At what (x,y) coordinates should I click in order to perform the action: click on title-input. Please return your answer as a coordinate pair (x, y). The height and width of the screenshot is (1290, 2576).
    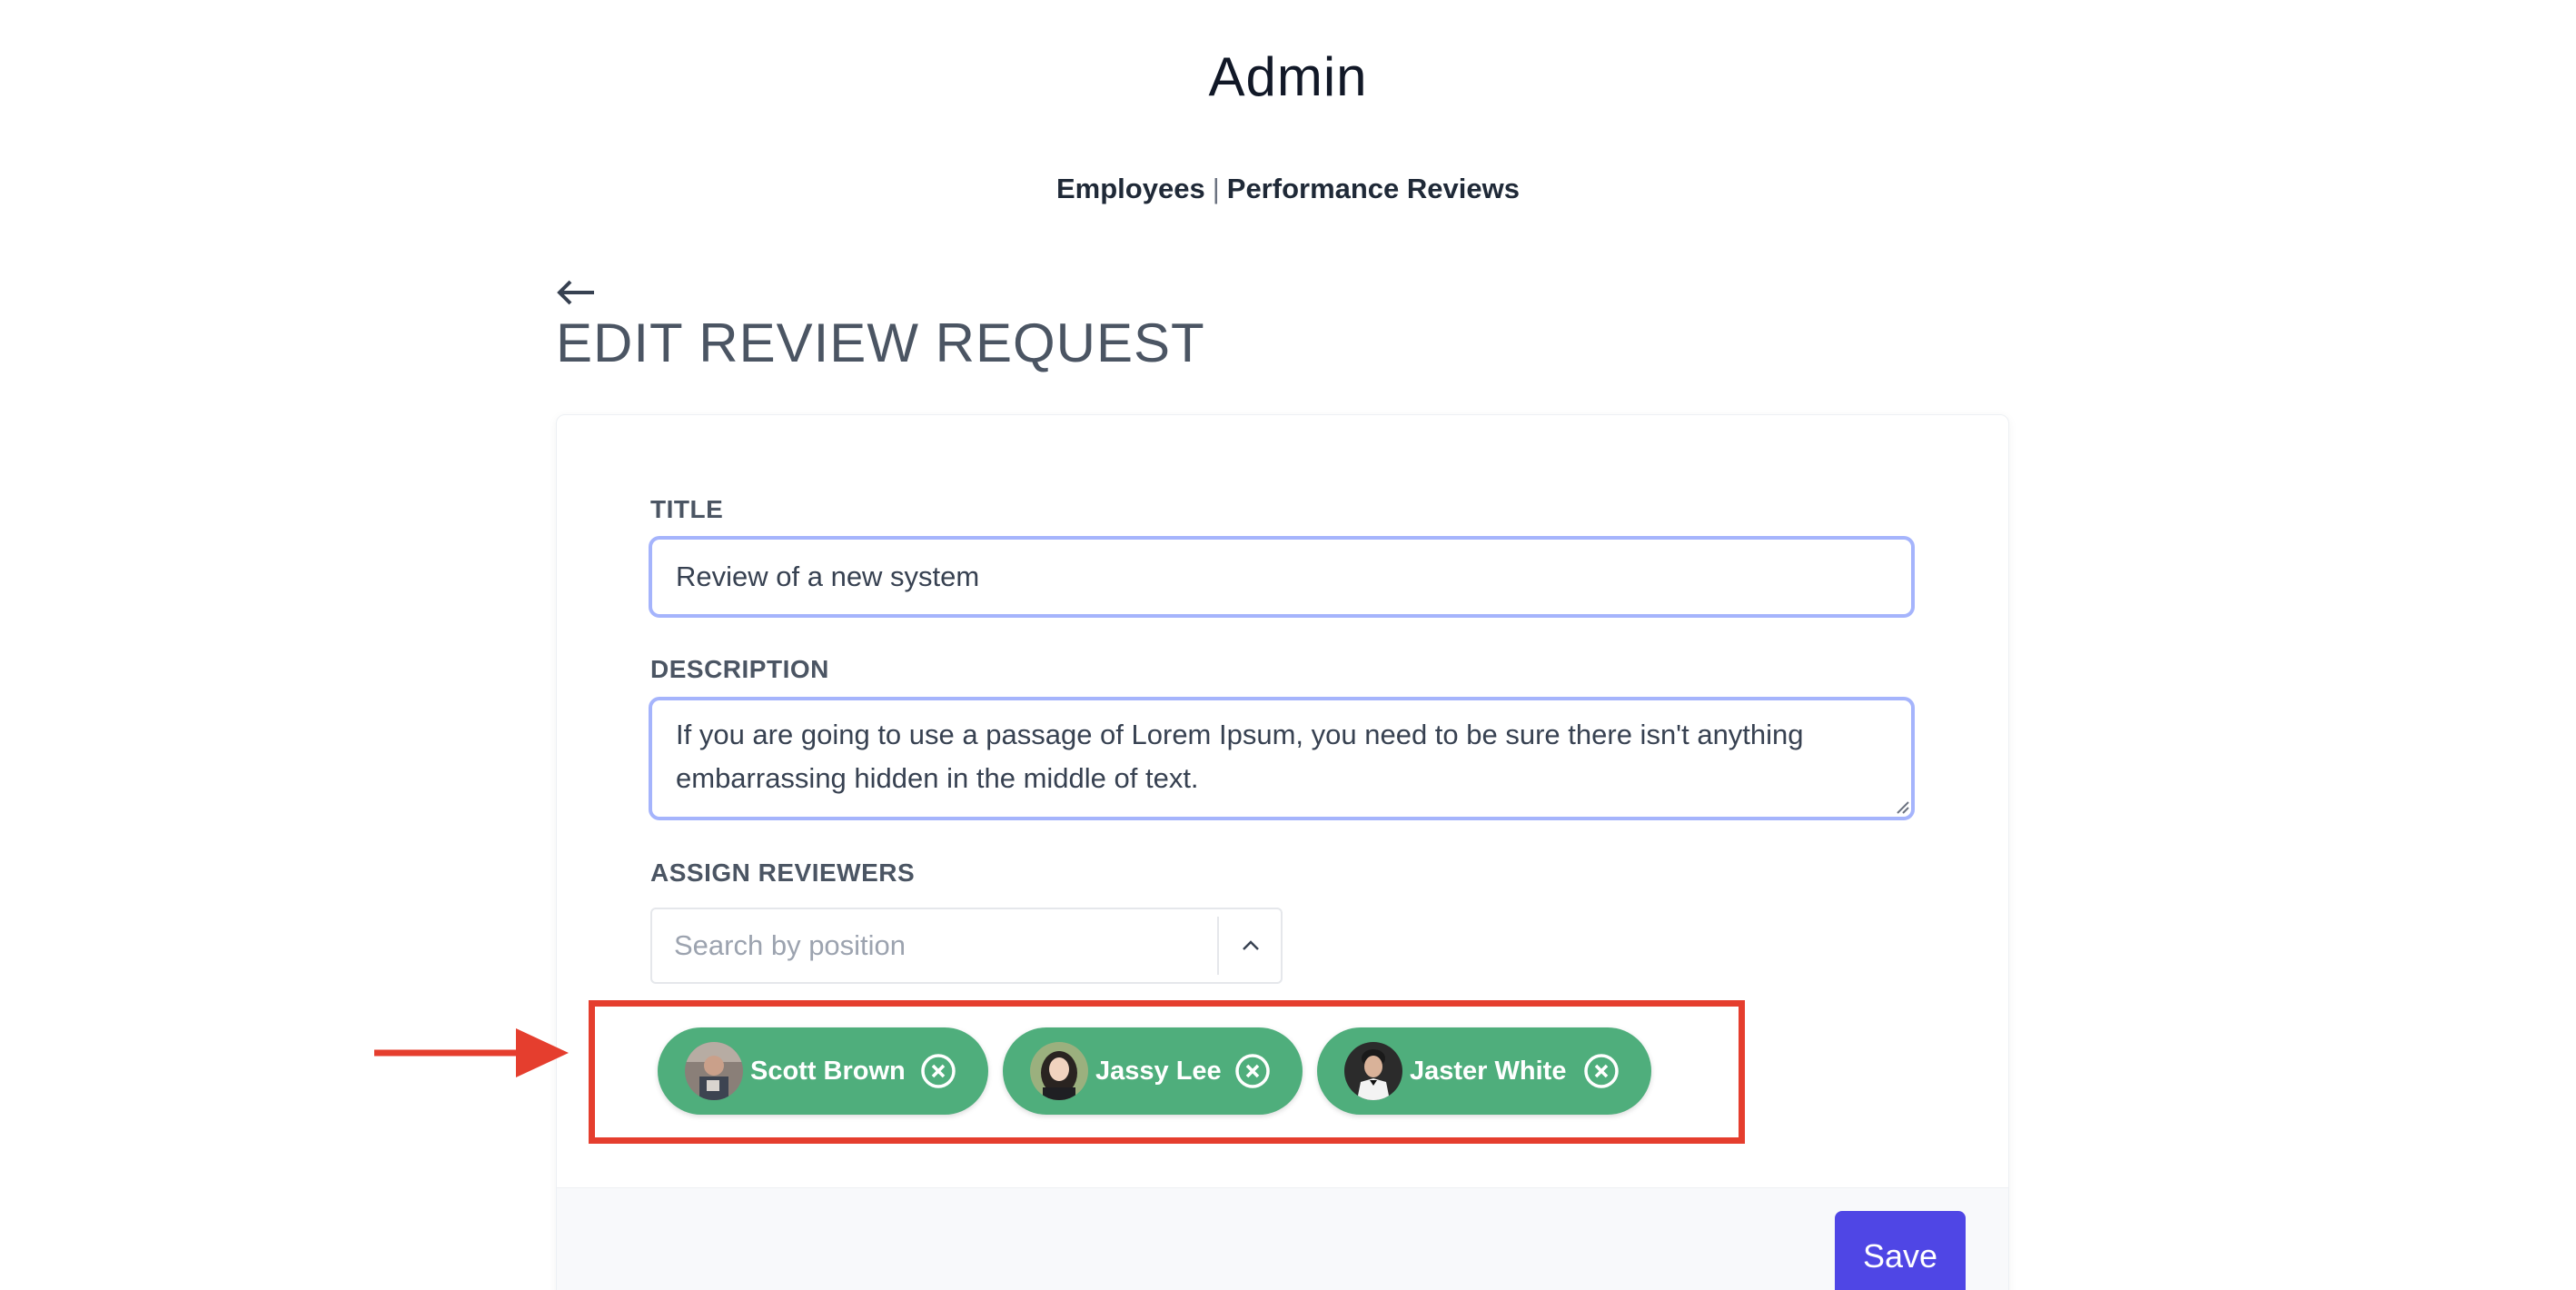
    Looking at the image, I should click on (1282, 577).